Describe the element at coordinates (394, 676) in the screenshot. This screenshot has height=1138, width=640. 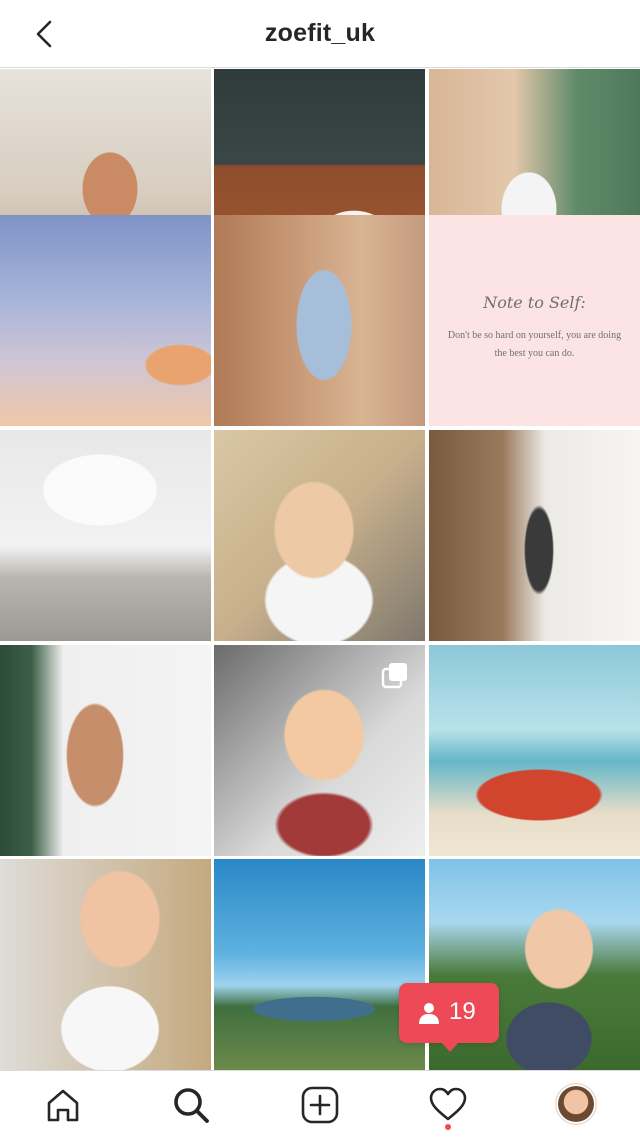
I see `multiple-photos-icon` at that location.